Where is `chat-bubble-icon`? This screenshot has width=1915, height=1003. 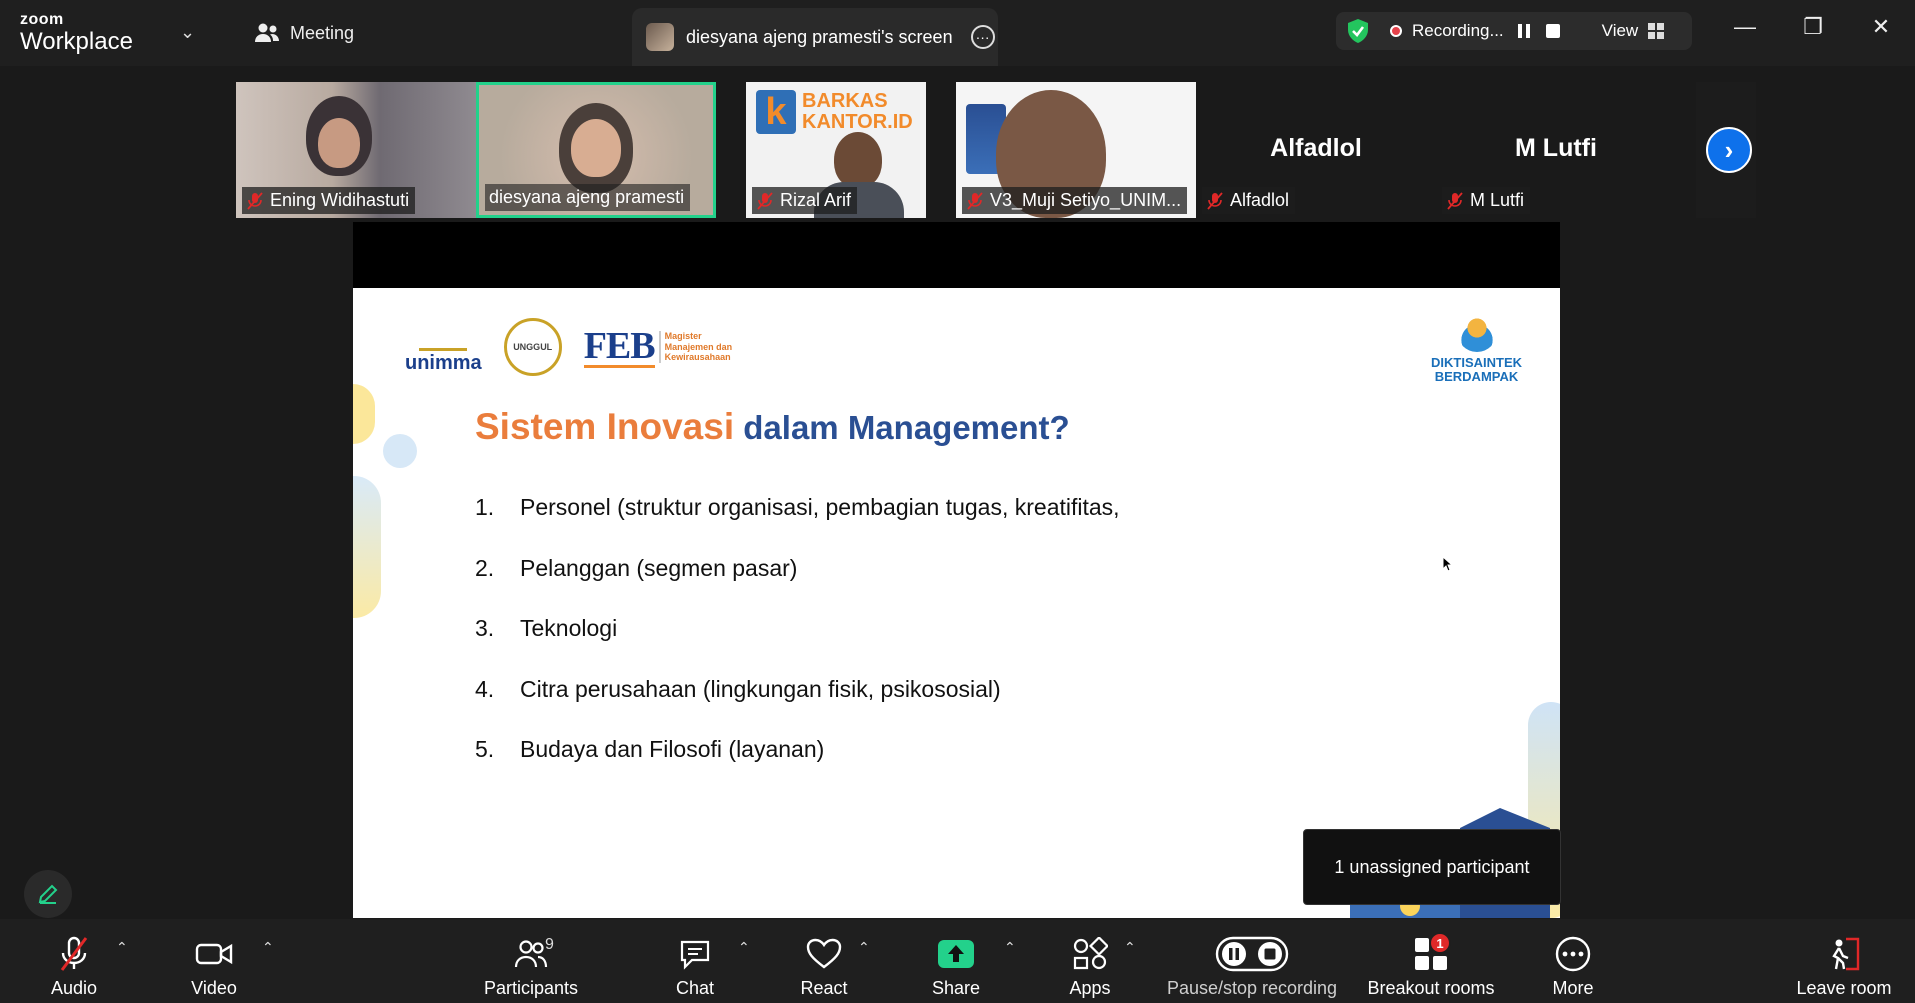
chat-bubble-icon is located at coordinates (695, 954).